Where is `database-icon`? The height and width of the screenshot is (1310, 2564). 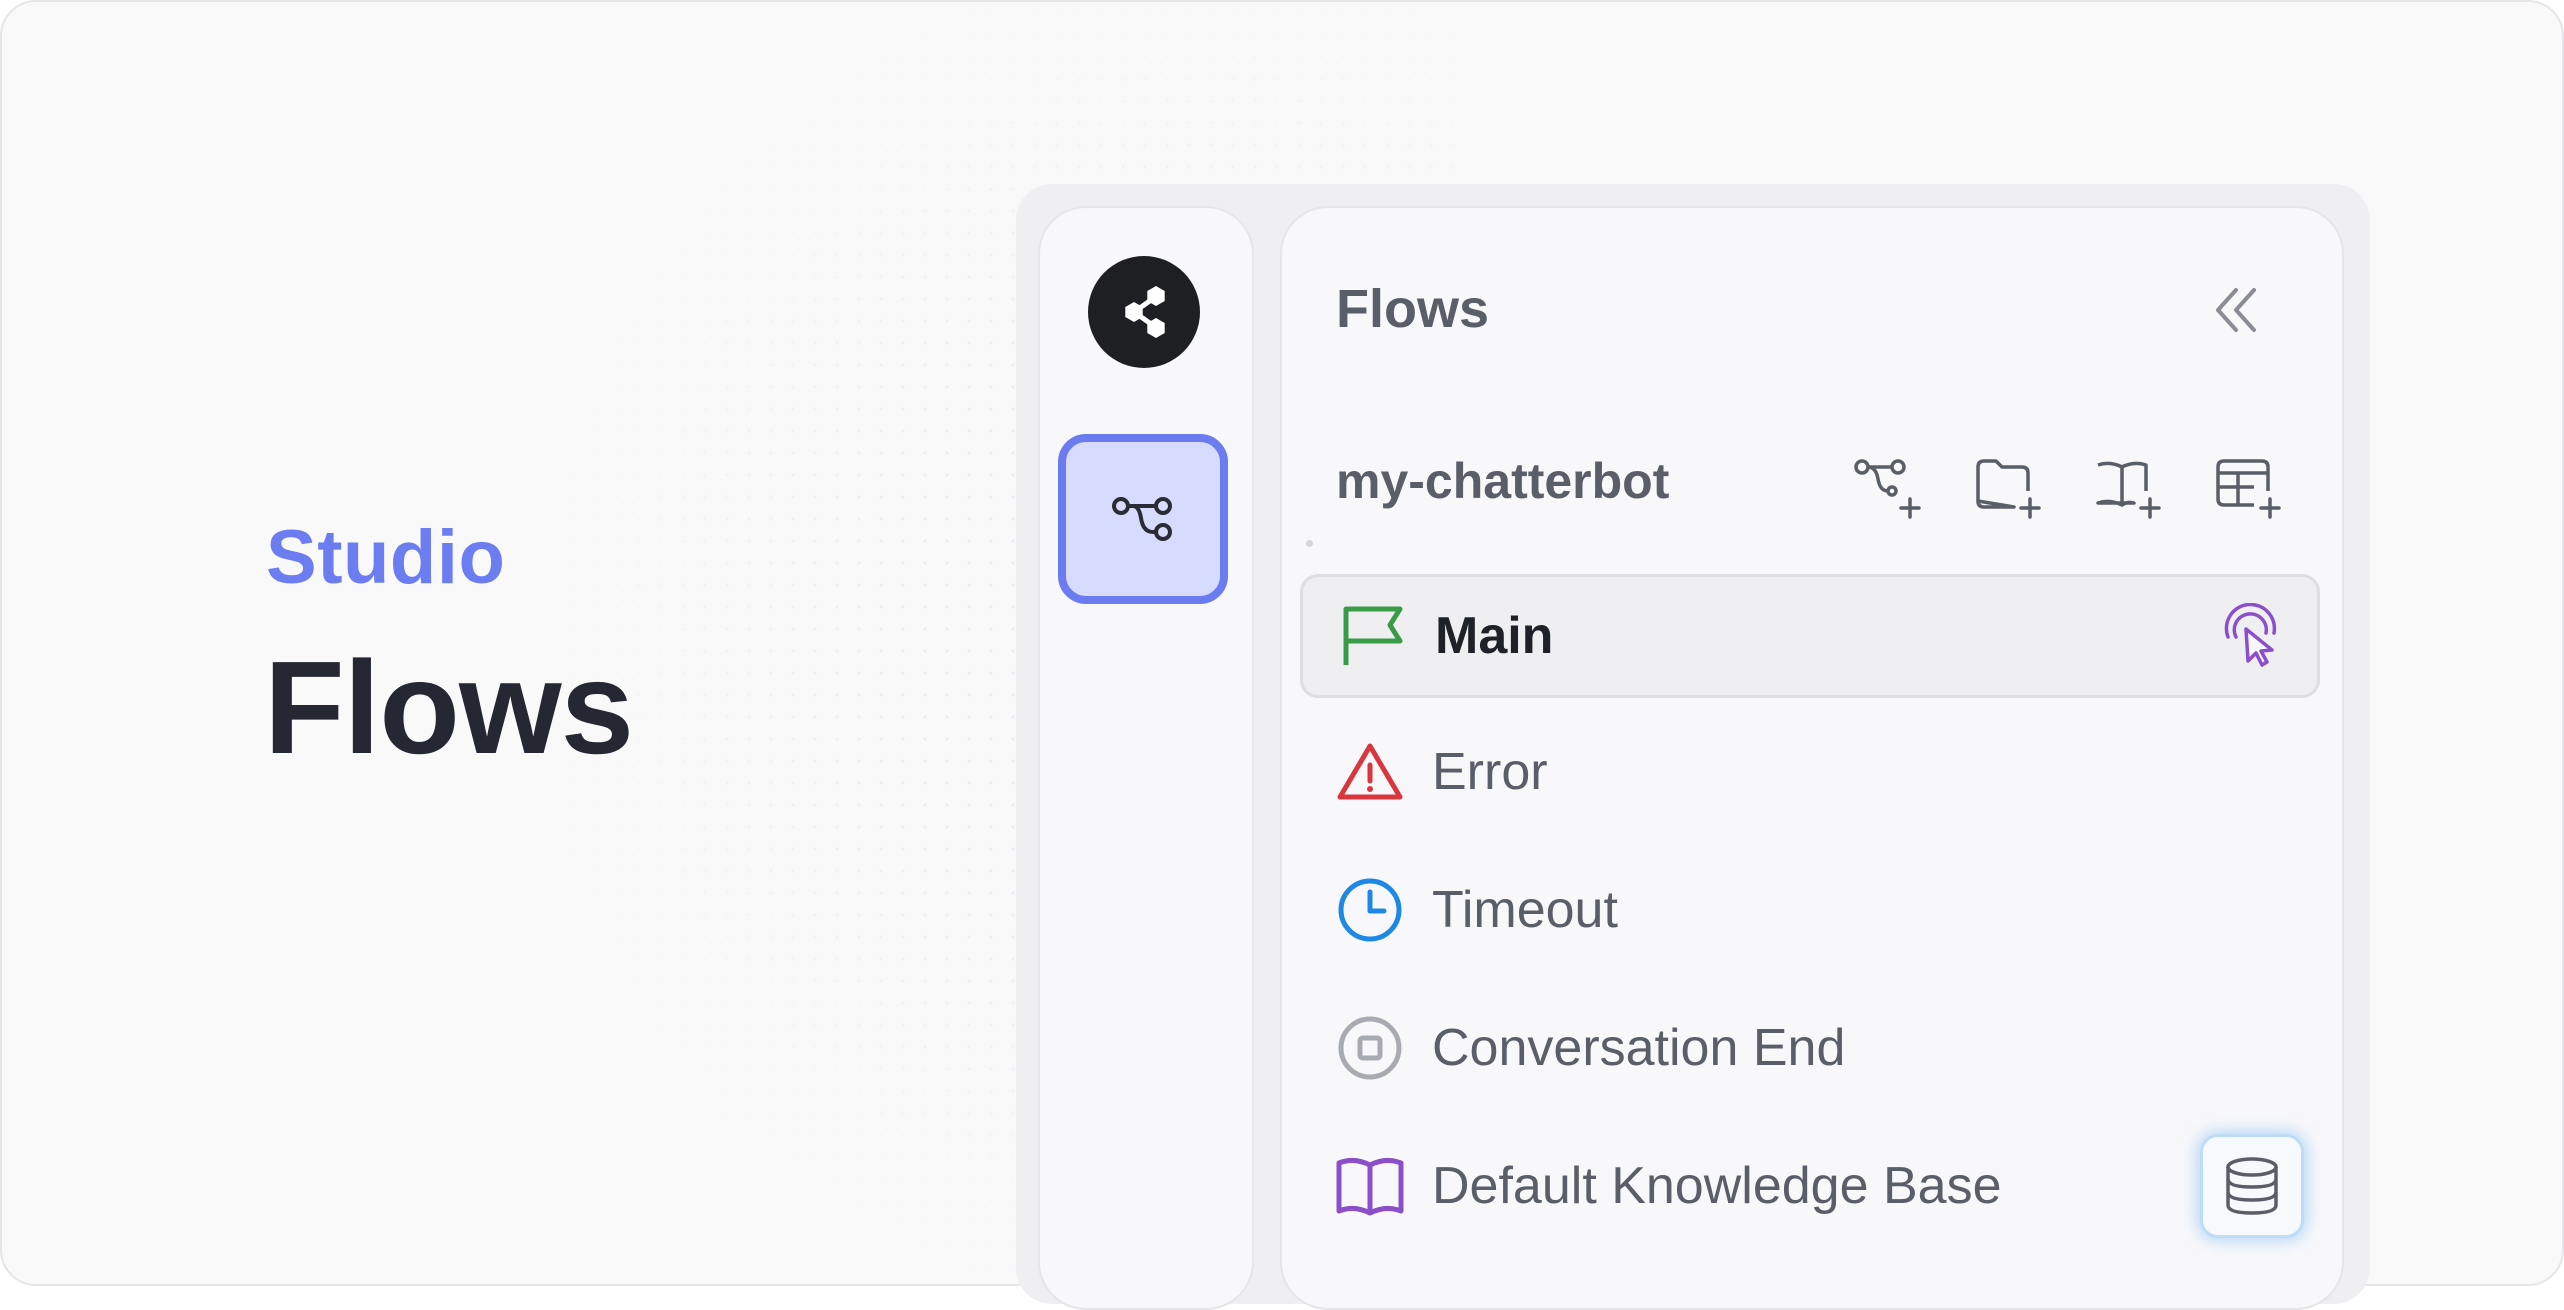 database-icon is located at coordinates (2252, 1186).